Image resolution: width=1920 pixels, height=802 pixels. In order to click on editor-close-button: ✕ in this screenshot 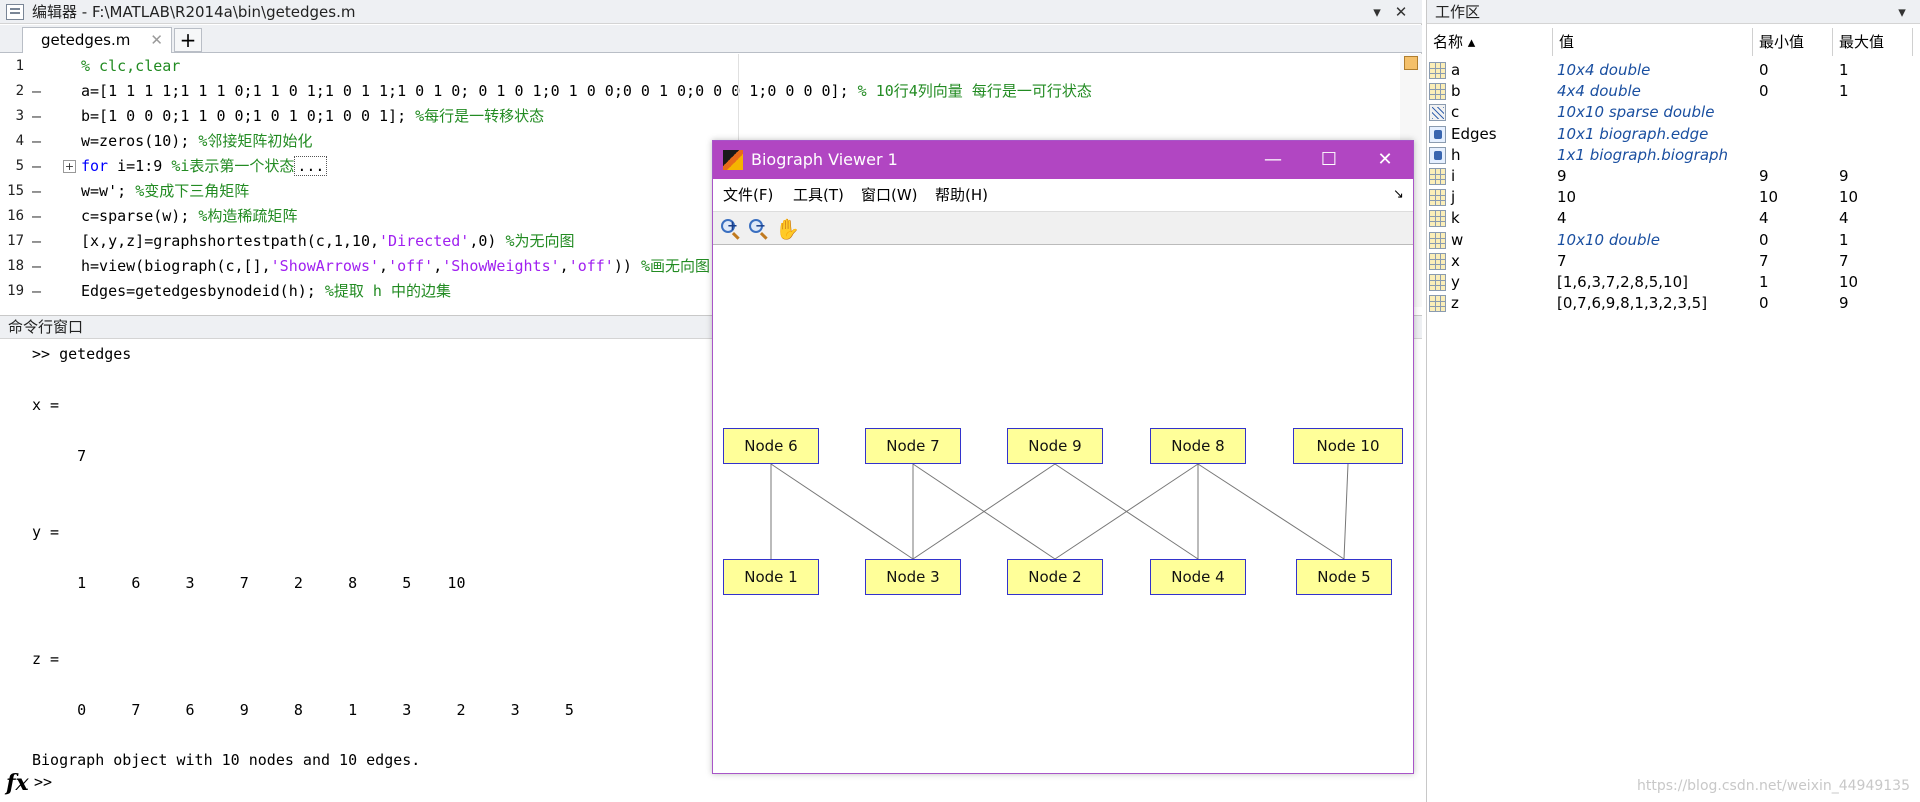, I will do `click(1401, 12)`.